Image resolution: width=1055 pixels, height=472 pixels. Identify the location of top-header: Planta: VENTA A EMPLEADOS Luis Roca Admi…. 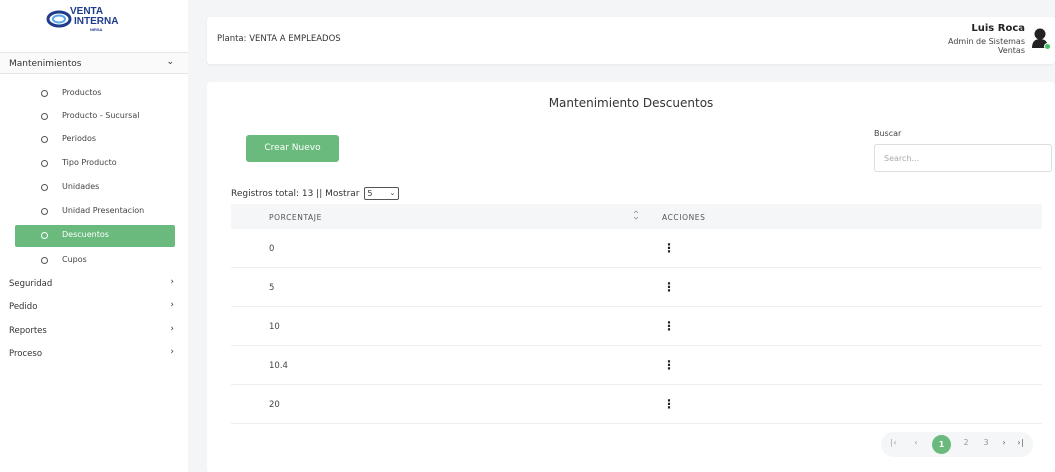
(631, 40).